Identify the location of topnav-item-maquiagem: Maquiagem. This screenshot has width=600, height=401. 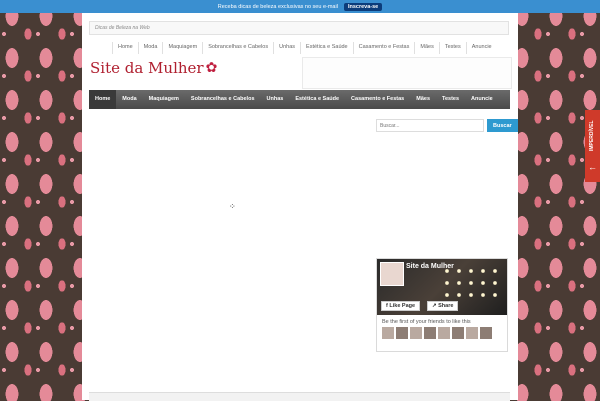
(182, 48).